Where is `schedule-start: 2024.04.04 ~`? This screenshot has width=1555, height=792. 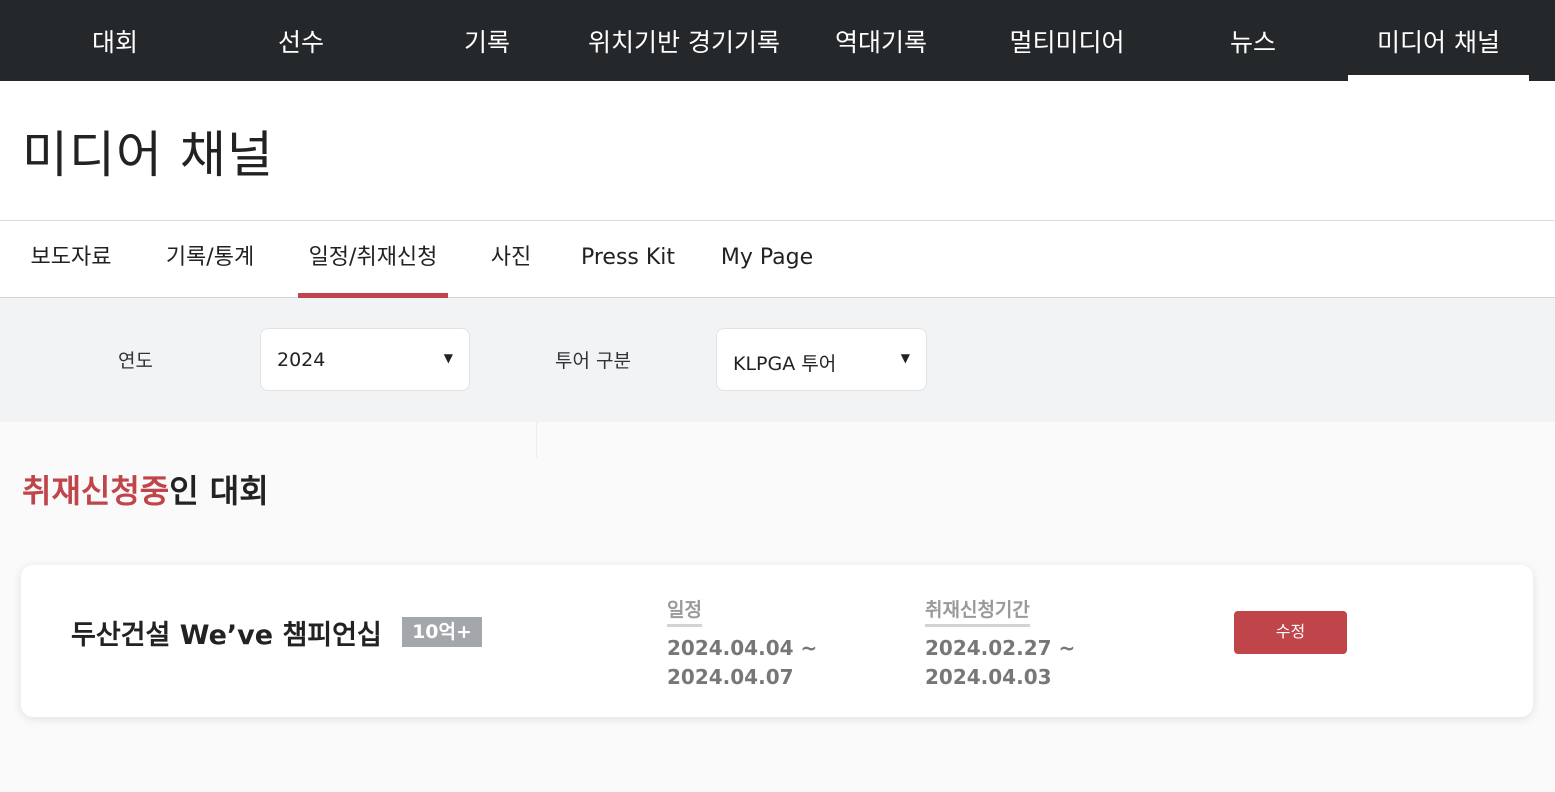
schedule-start: 2024.04.04 ~ is located at coordinates (742, 648).